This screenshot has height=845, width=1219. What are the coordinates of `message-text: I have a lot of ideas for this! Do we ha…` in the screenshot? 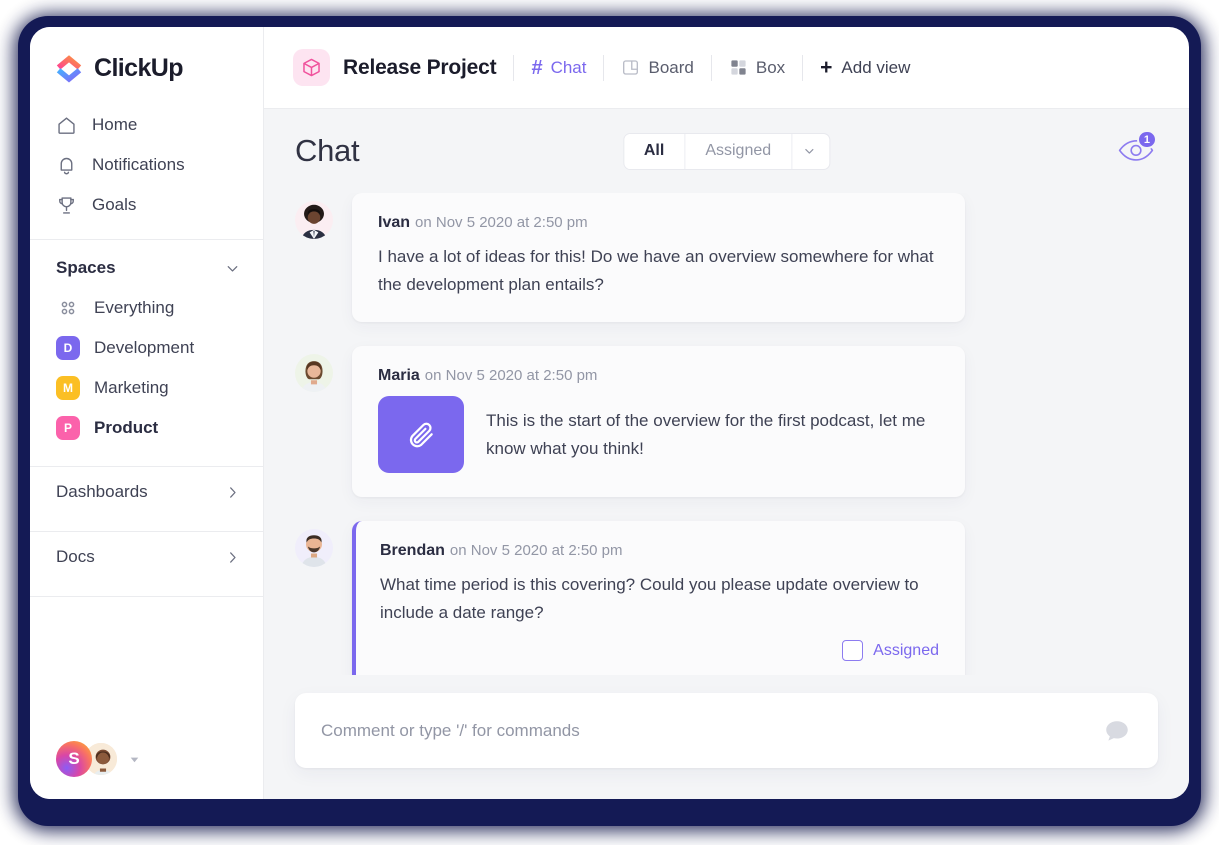 It's located at (656, 270).